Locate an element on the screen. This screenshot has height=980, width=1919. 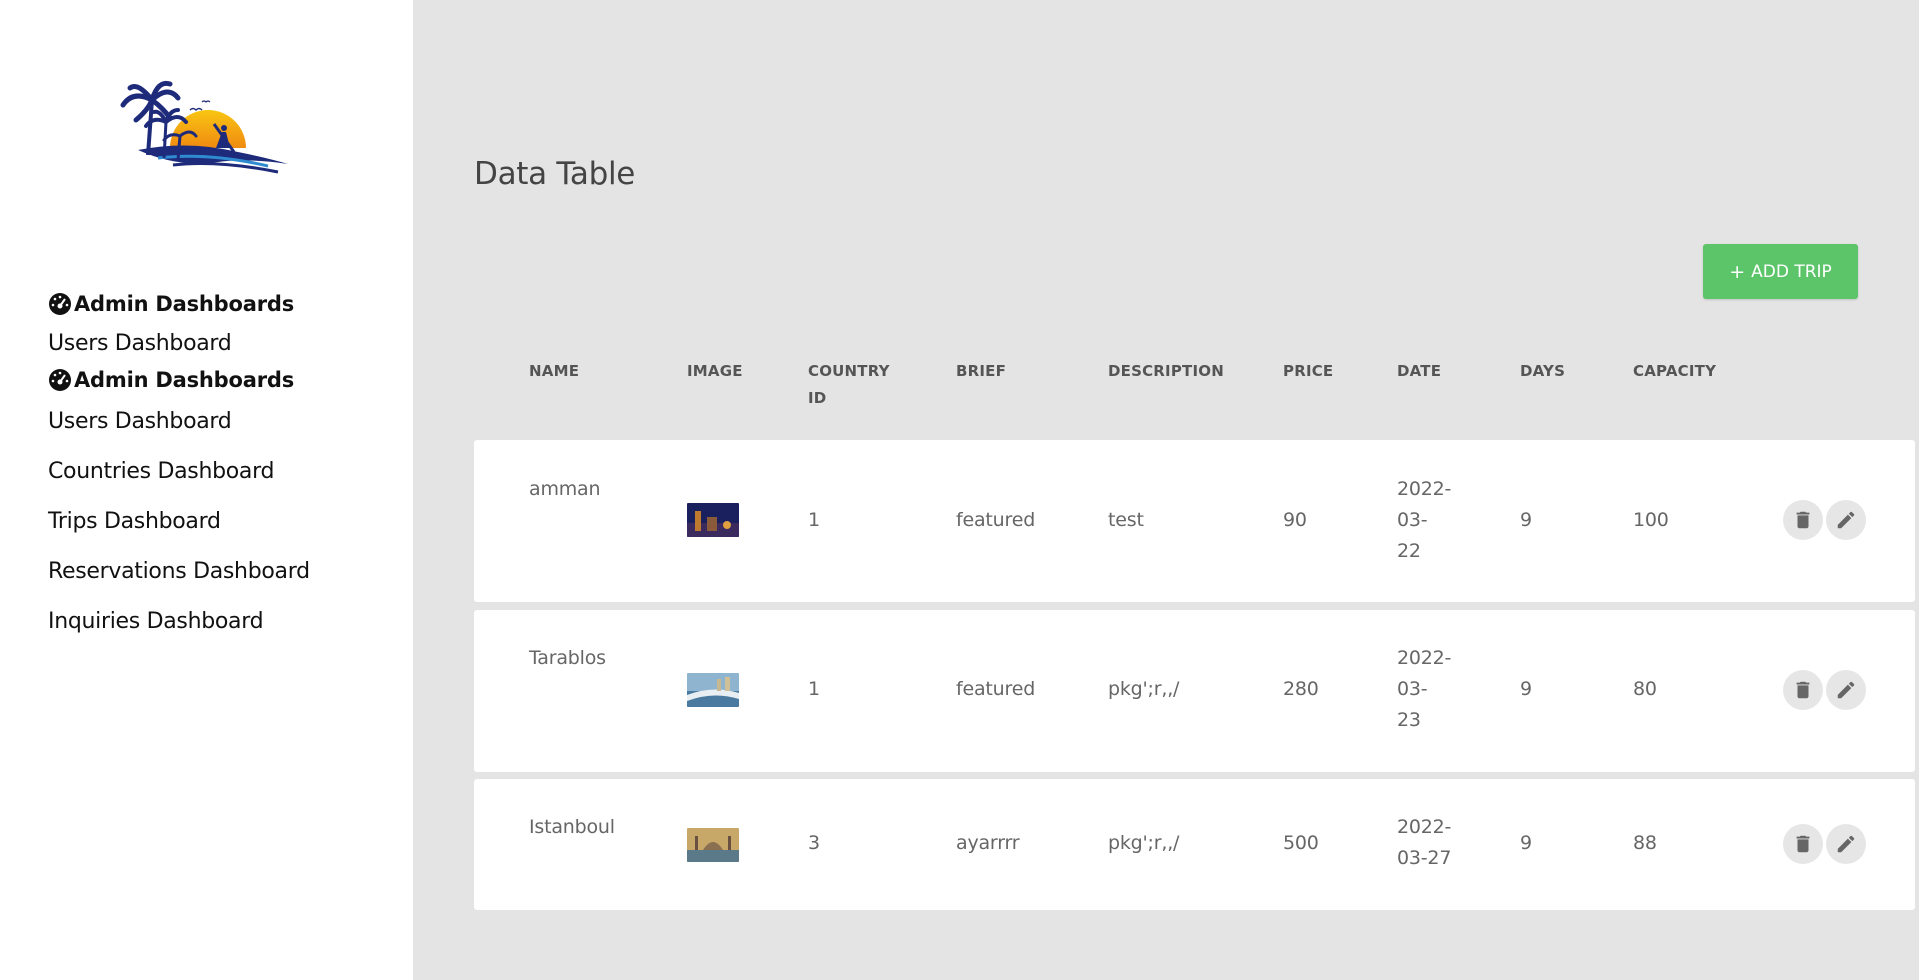
cell-date: 2022- 03- 23 is located at coordinates (1424, 689).